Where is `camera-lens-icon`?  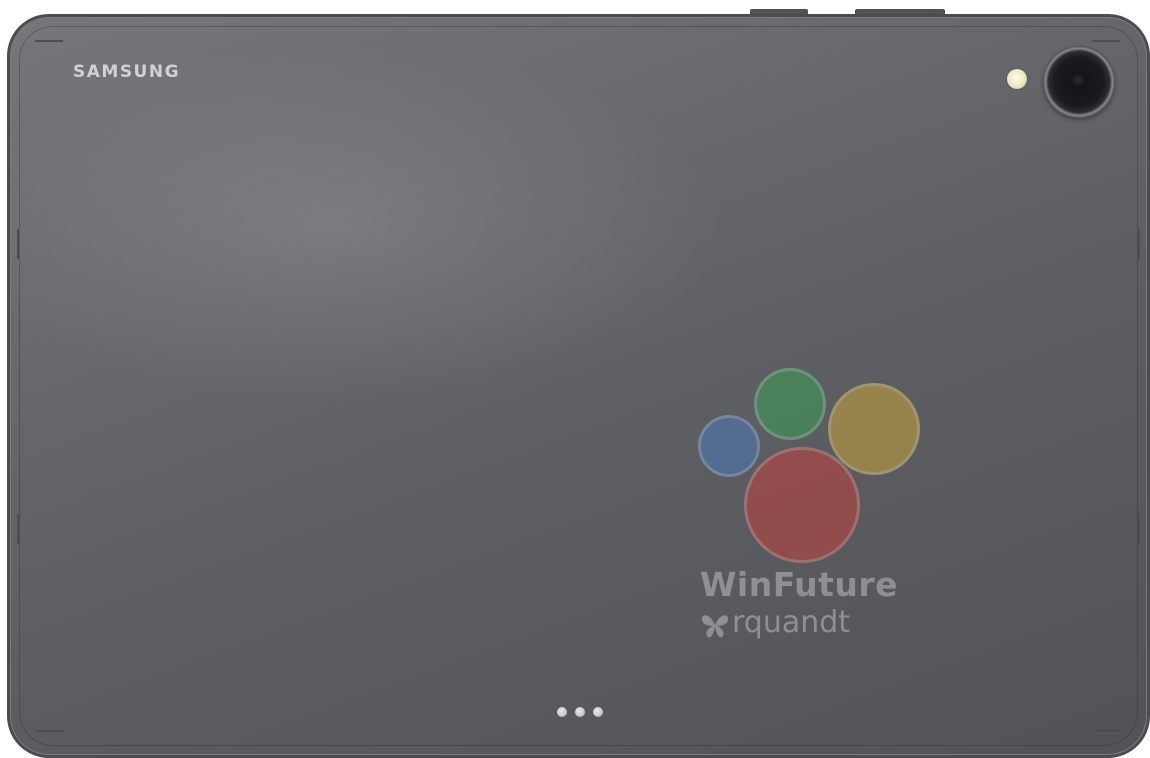 camera-lens-icon is located at coordinates (1079, 82).